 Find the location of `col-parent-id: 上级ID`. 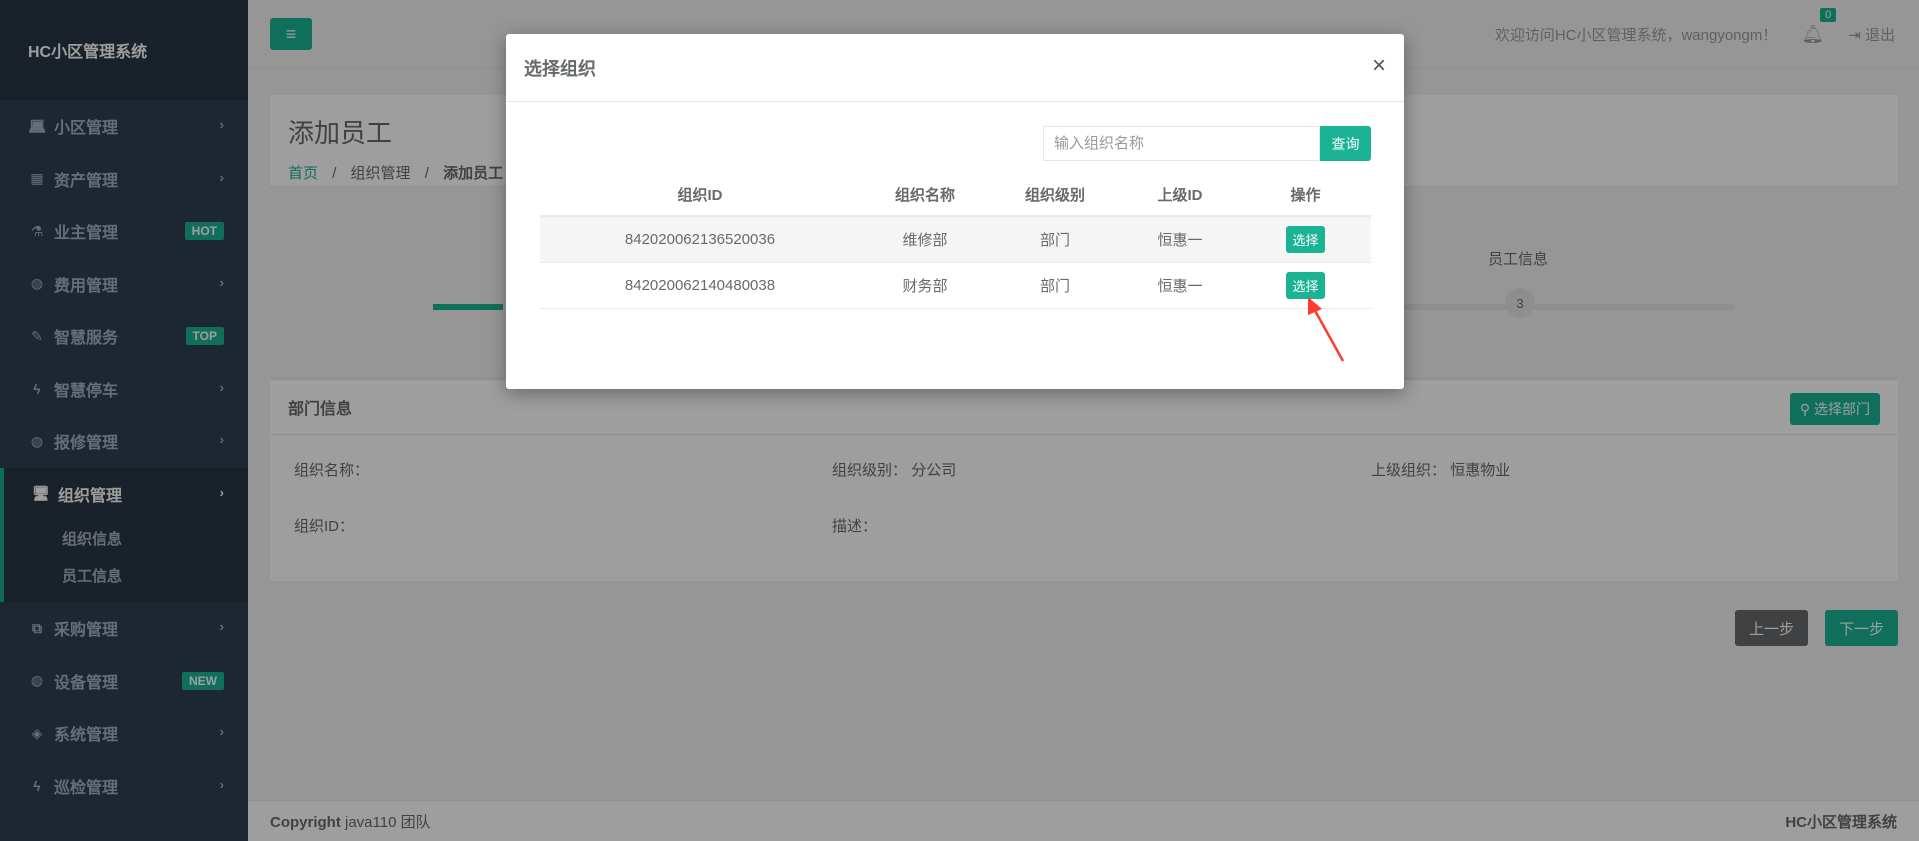

col-parent-id: 上级ID is located at coordinates (1180, 195).